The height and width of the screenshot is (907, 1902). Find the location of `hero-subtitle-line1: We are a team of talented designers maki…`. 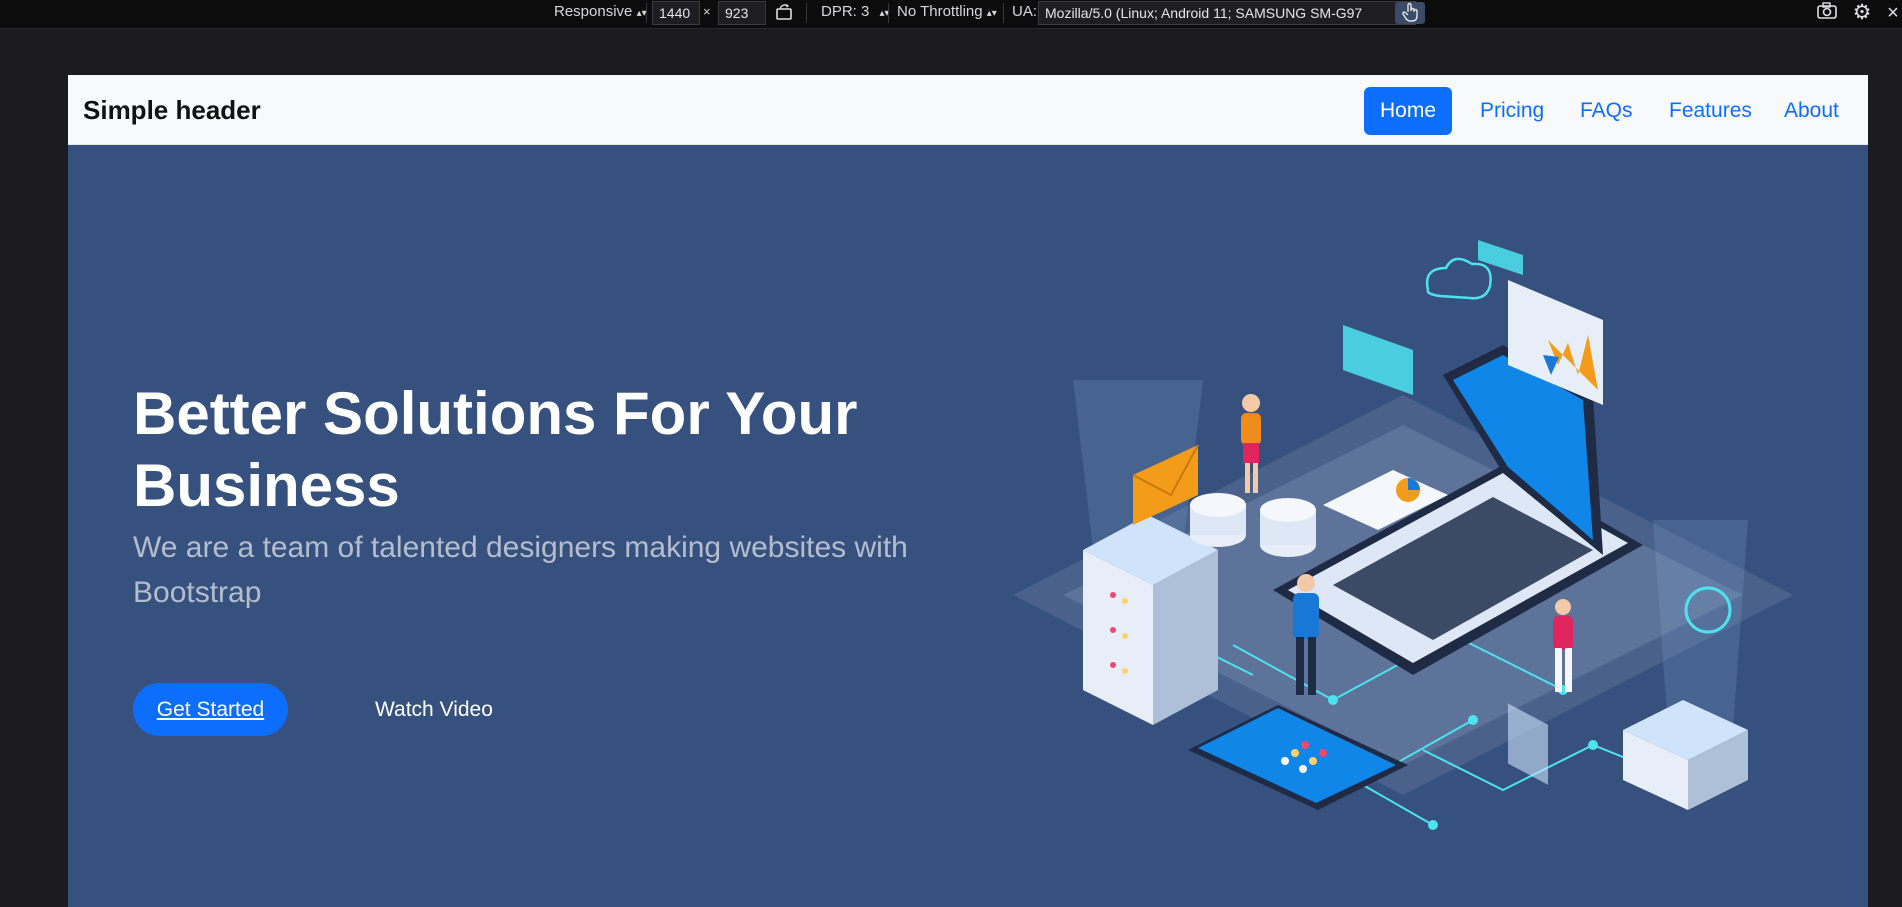

hero-subtitle-line1: We are a team of talented designers maki… is located at coordinates (520, 547).